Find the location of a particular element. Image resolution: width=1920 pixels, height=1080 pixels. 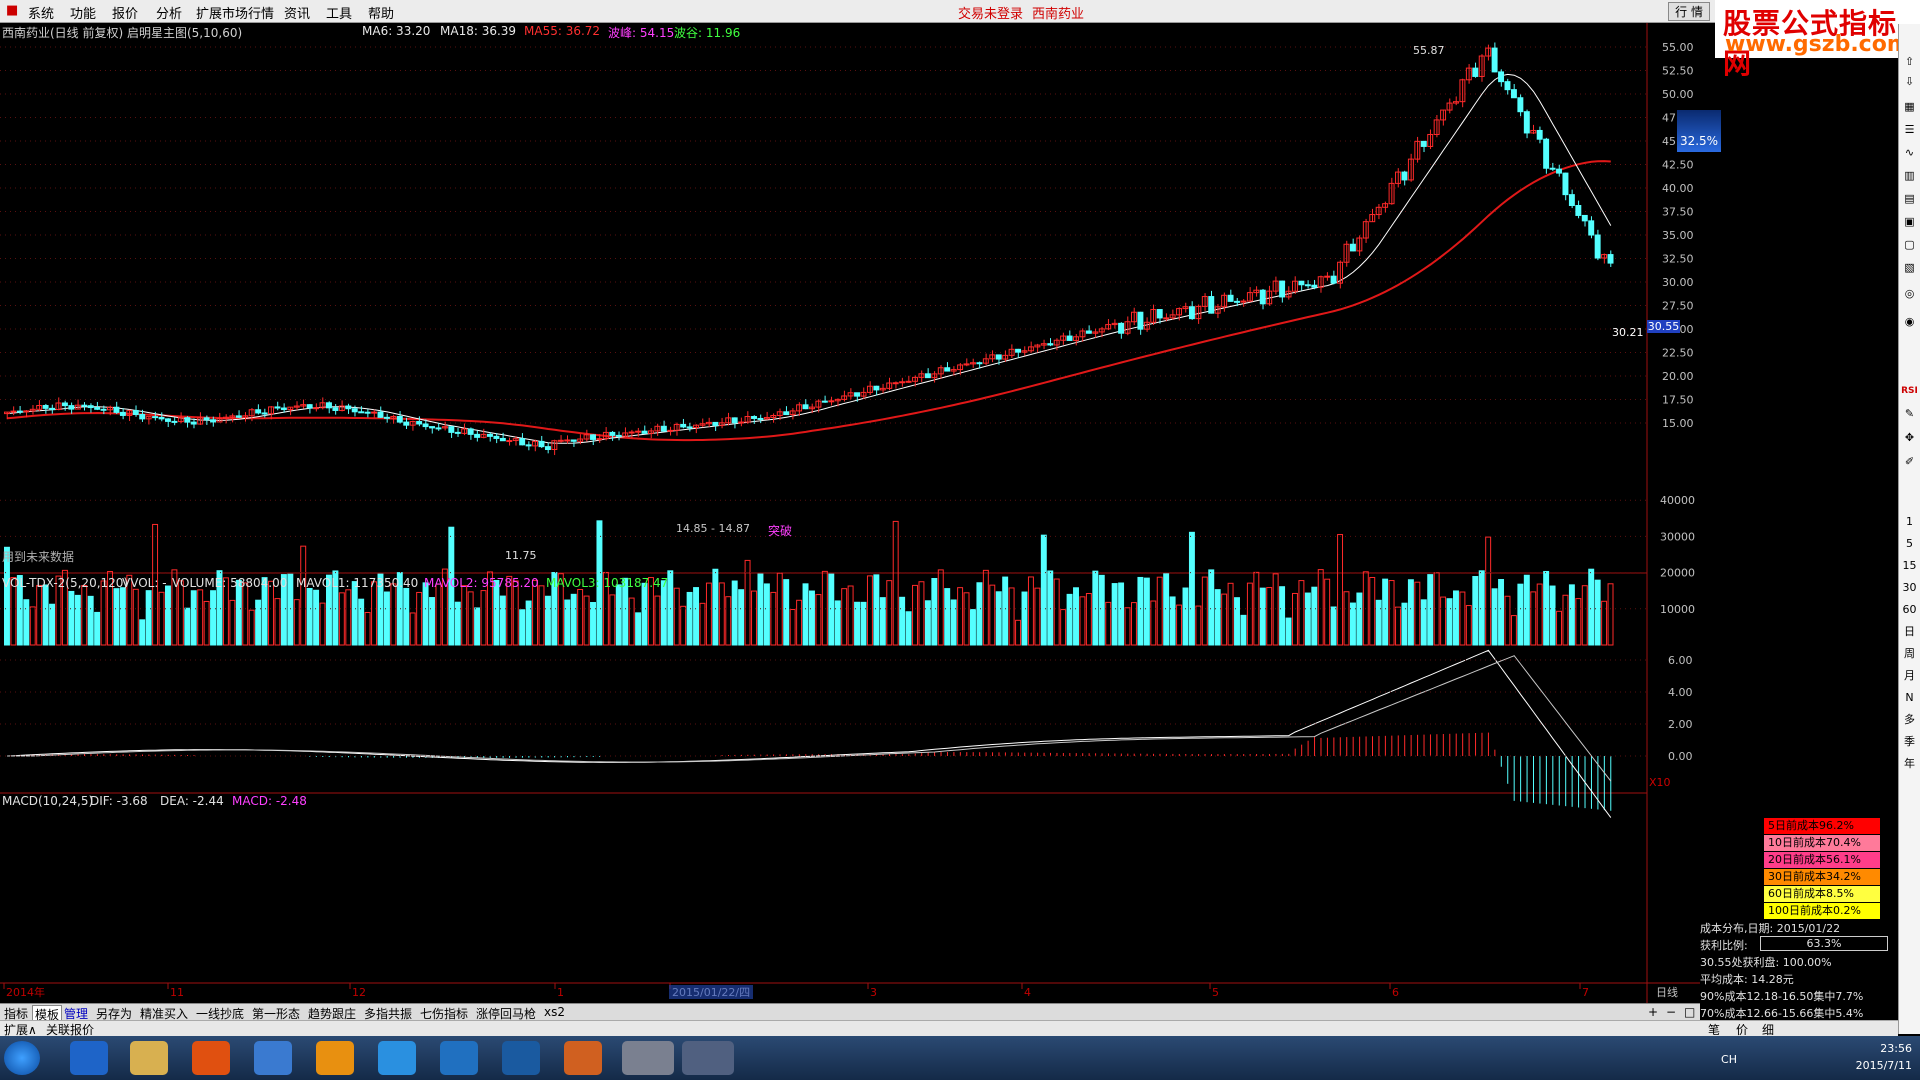

rsi-button: RSI is located at coordinates (1909, 391).